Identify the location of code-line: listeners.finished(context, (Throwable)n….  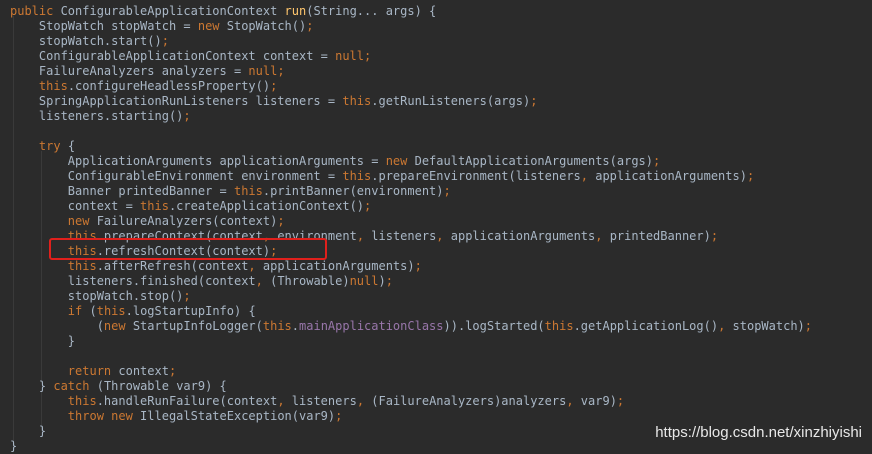
(201, 281).